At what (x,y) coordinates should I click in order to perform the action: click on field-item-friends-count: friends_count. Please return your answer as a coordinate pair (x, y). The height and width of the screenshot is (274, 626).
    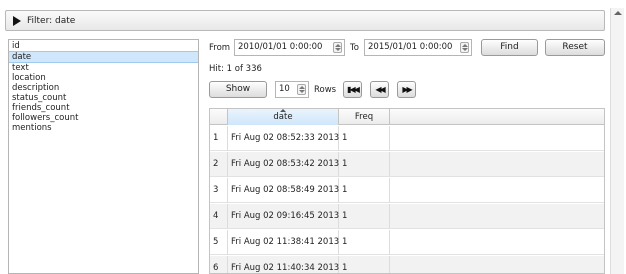
    Looking at the image, I should click on (103, 108).